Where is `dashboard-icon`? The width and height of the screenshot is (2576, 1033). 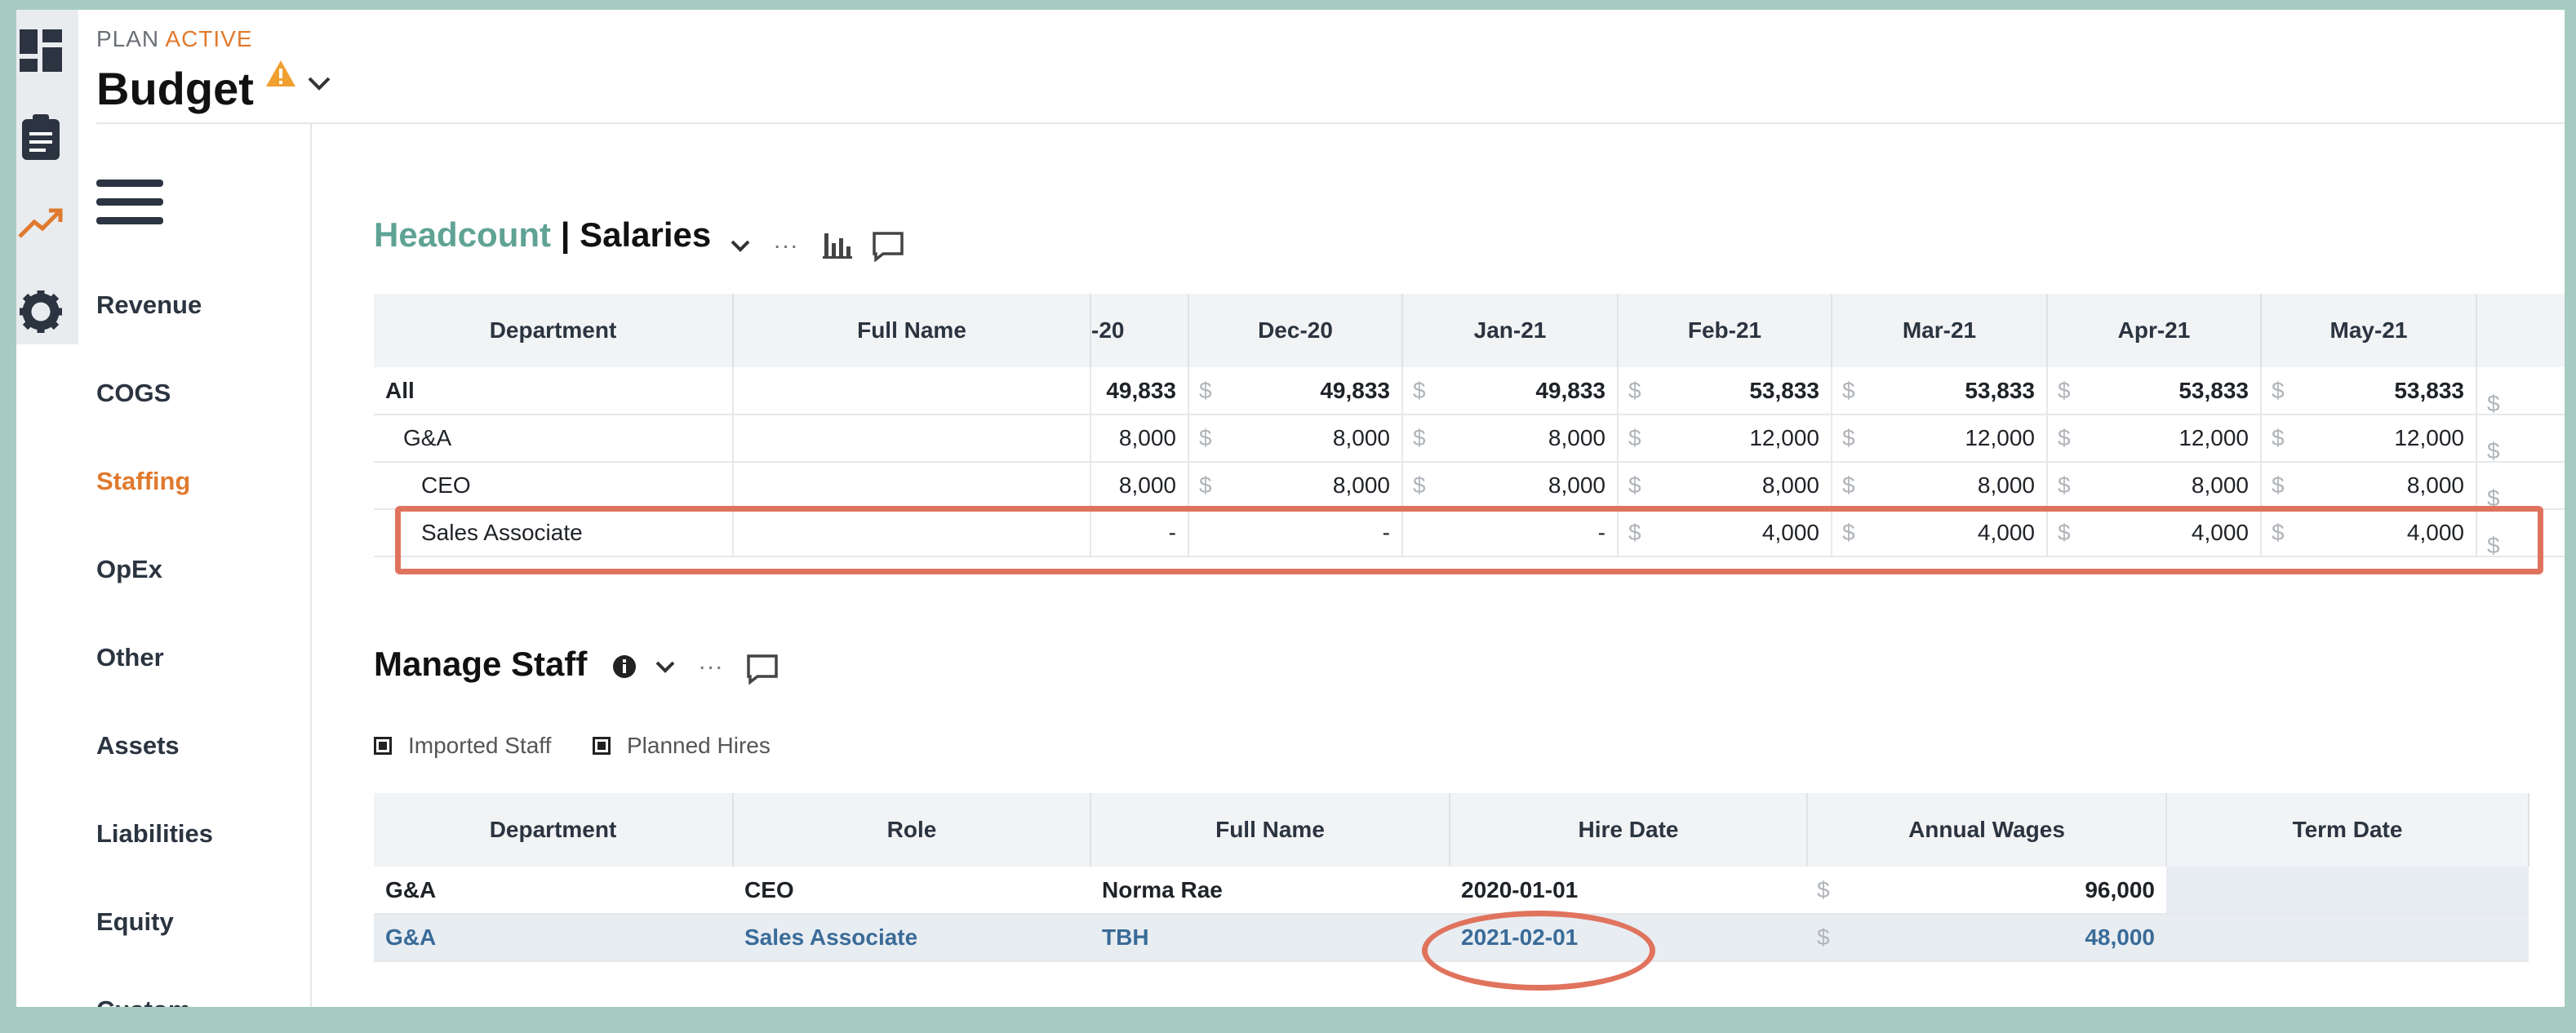
dashboard-icon is located at coordinates (40, 50).